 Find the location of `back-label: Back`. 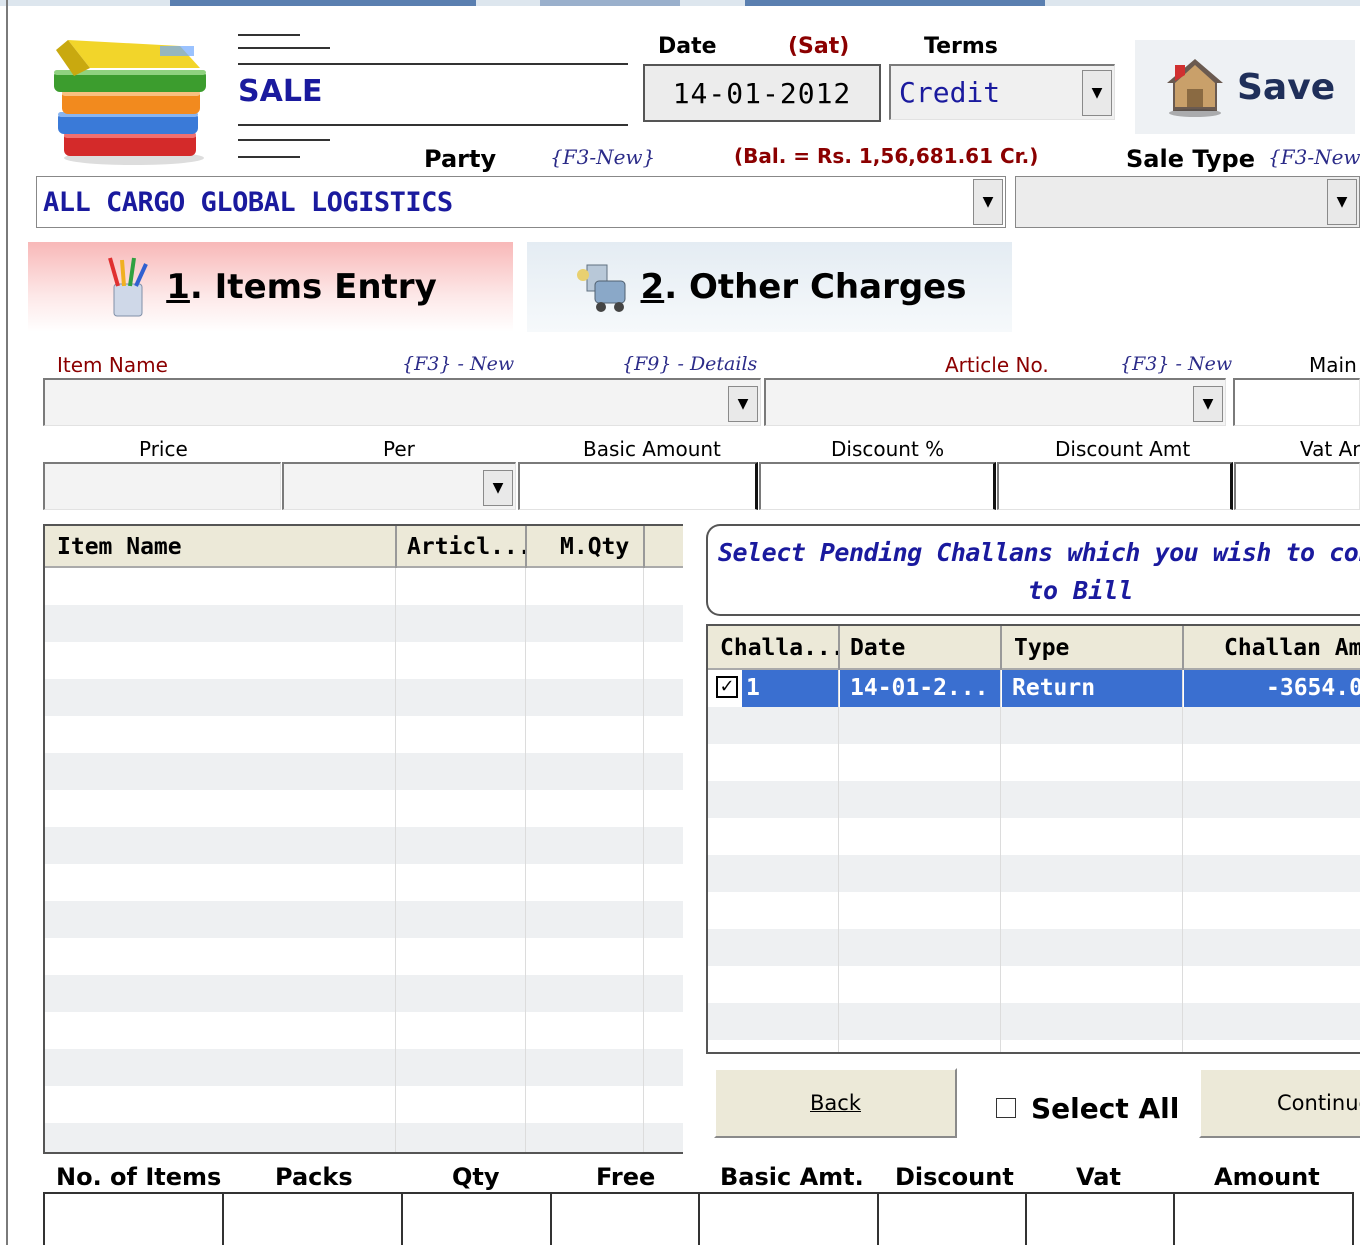

back-label: Back is located at coordinates (835, 1103).